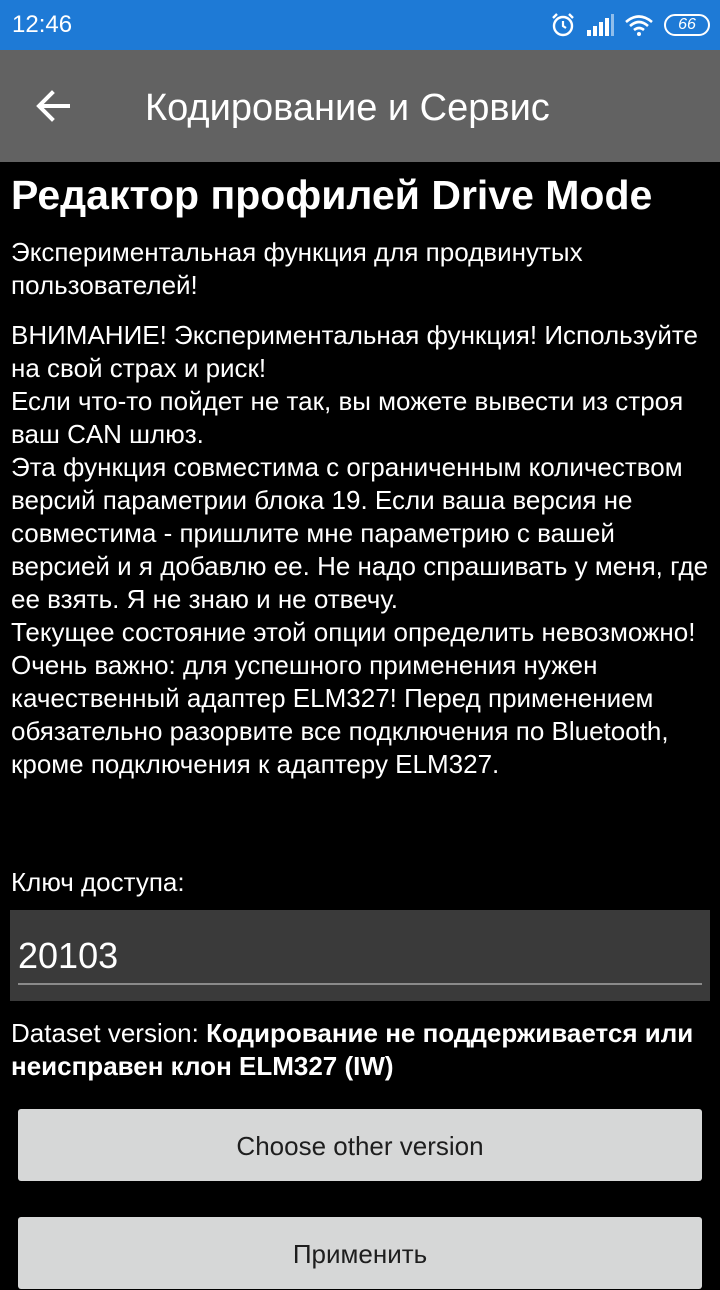 The height and width of the screenshot is (1290, 720). I want to click on status-time: 12:46, so click(42, 24).